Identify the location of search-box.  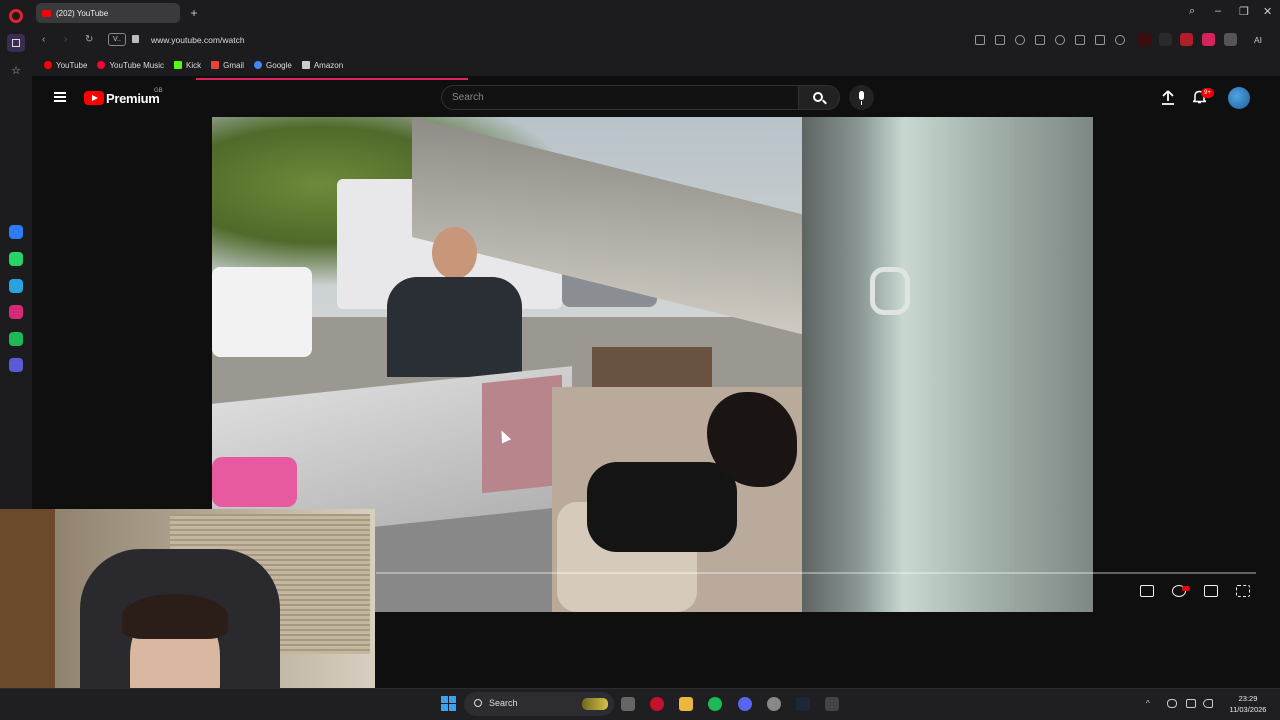
(620, 97).